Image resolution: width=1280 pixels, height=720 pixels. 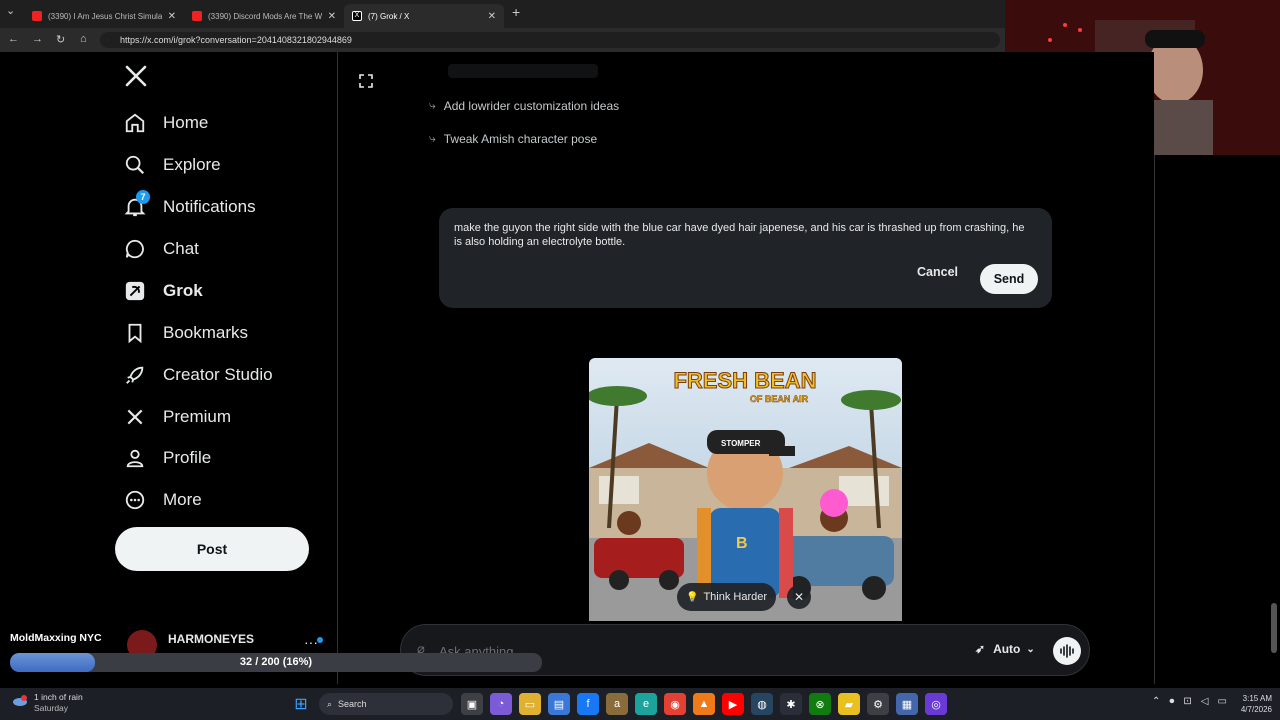 What do you see at coordinates (980, 649) in the screenshot?
I see `rocket-icon: ➶` at bounding box center [980, 649].